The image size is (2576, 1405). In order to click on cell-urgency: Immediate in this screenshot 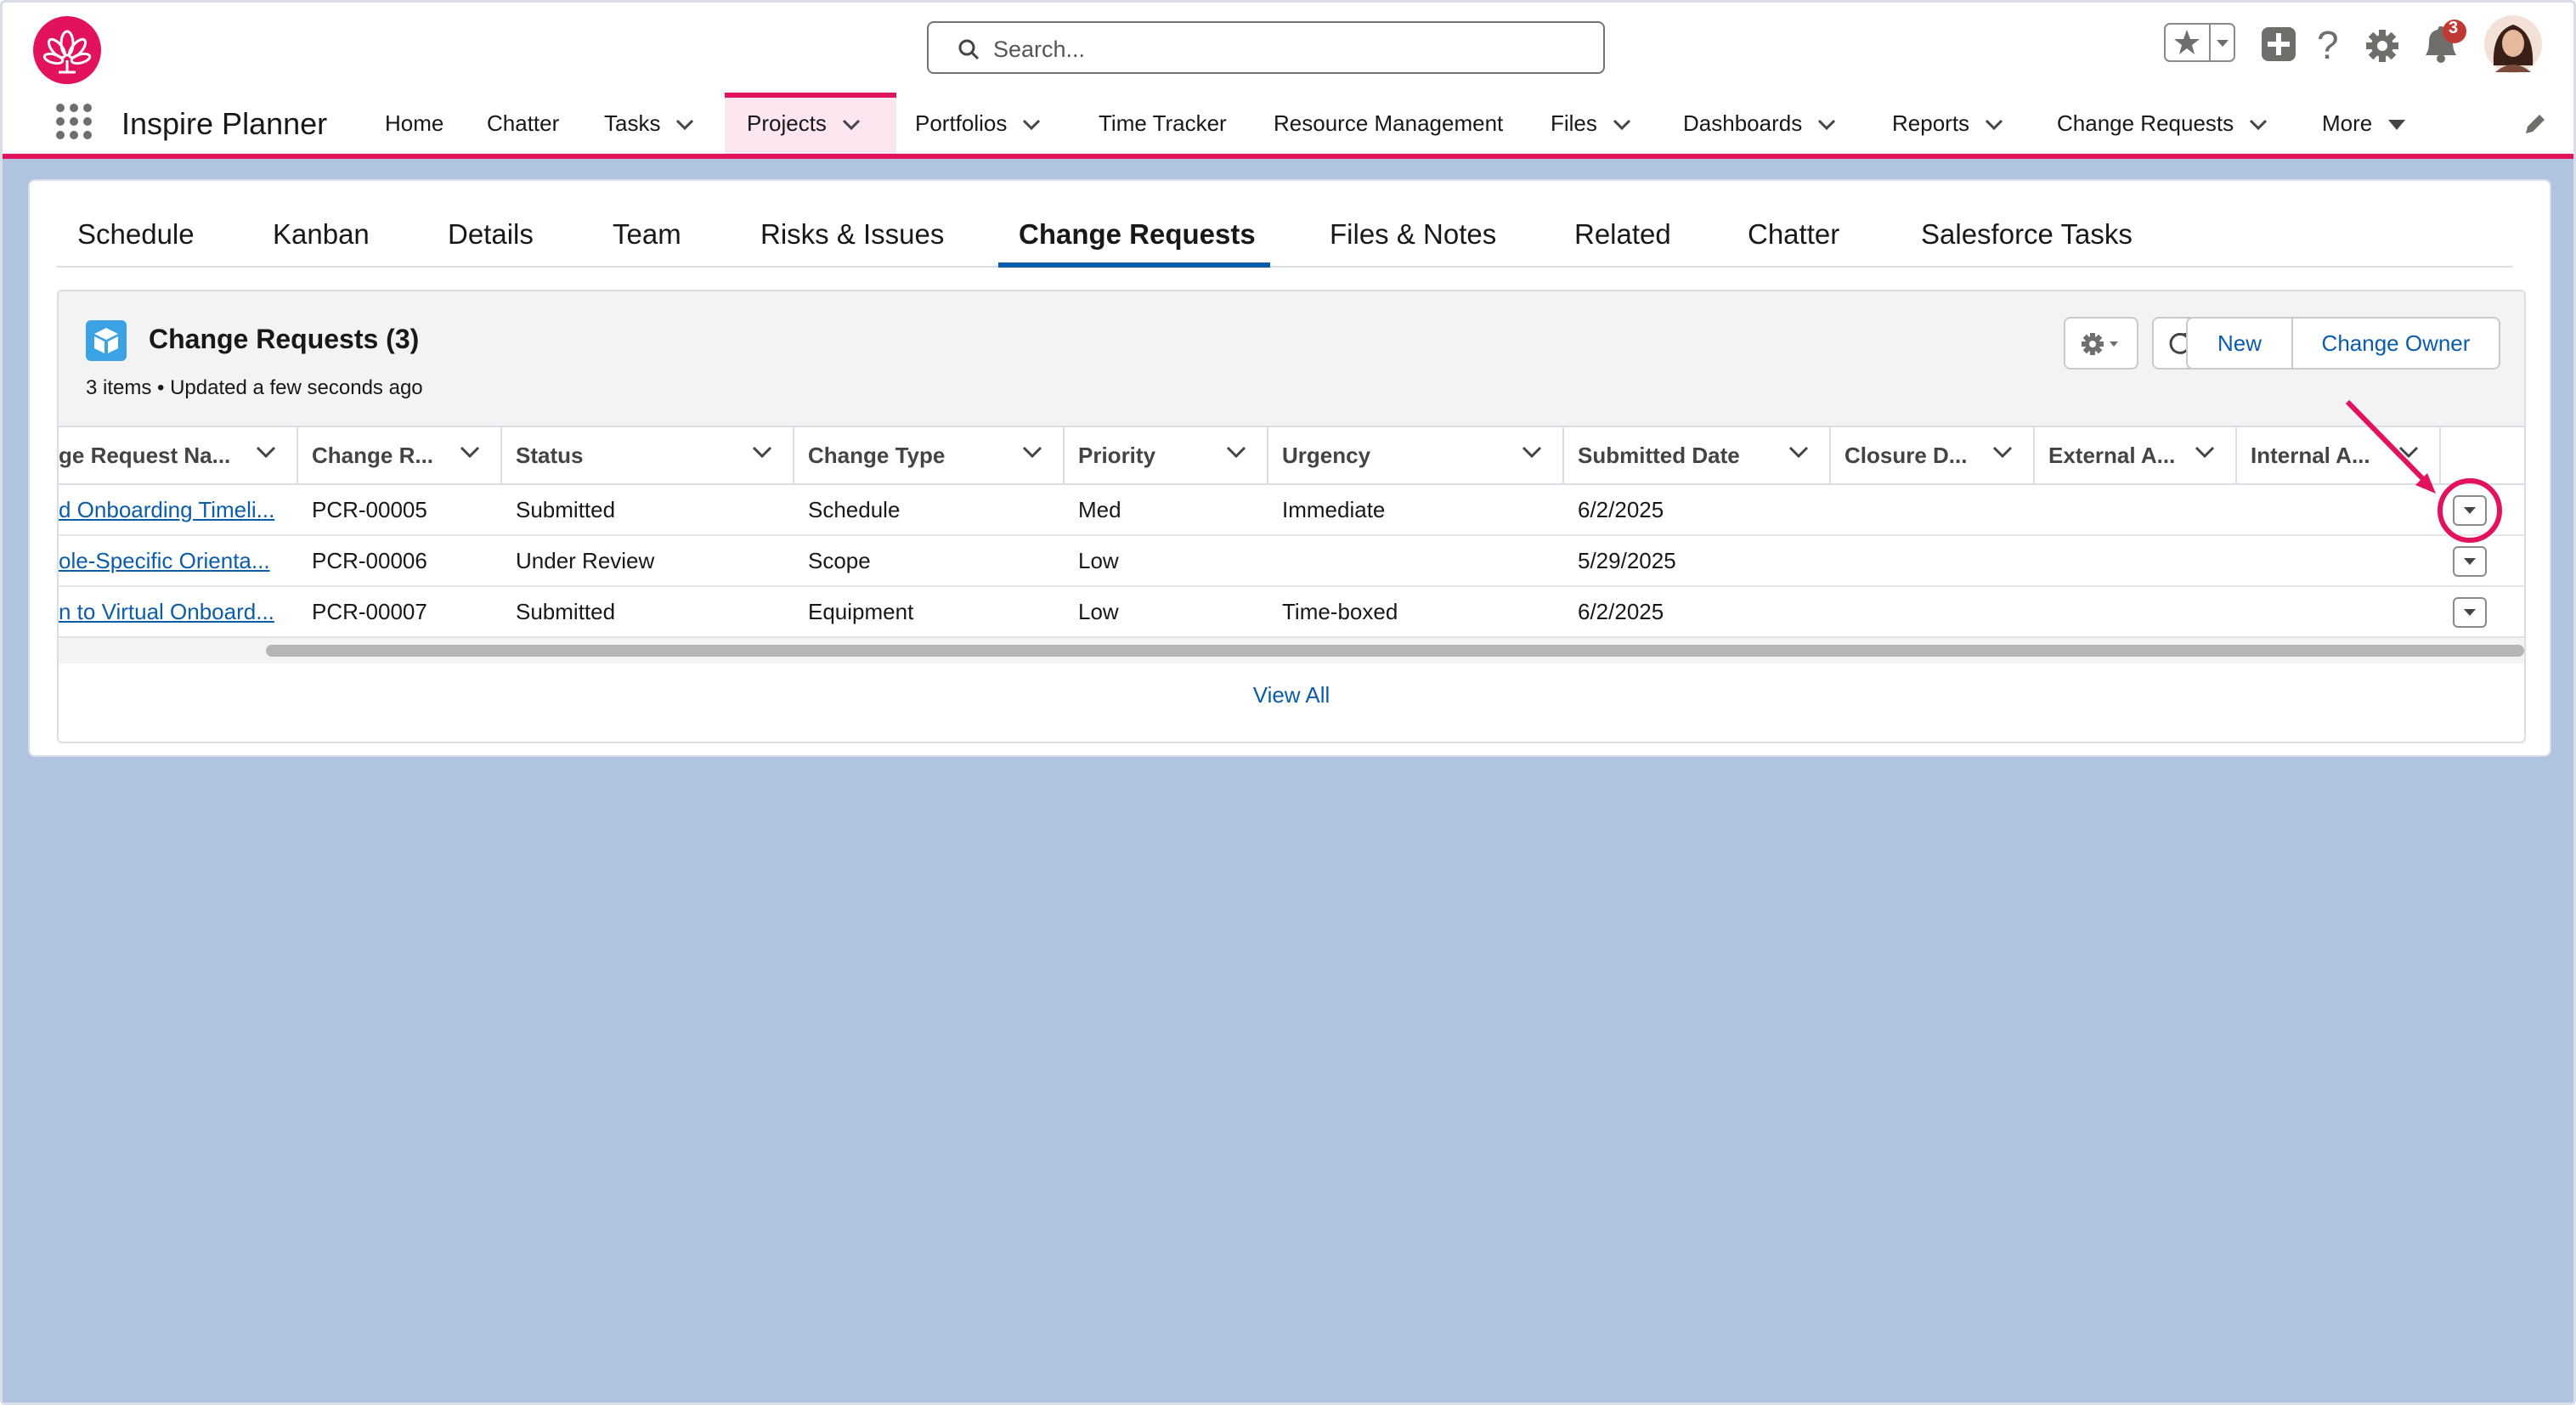, I will do `click(1334, 509)`.